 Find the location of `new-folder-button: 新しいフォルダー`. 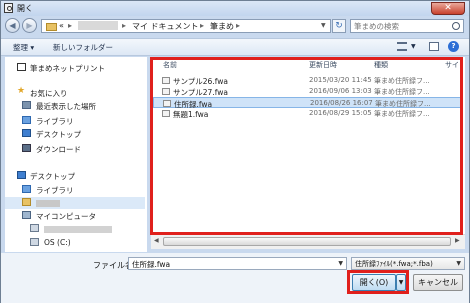

new-folder-button: 新しいフォルダー is located at coordinates (83, 47).